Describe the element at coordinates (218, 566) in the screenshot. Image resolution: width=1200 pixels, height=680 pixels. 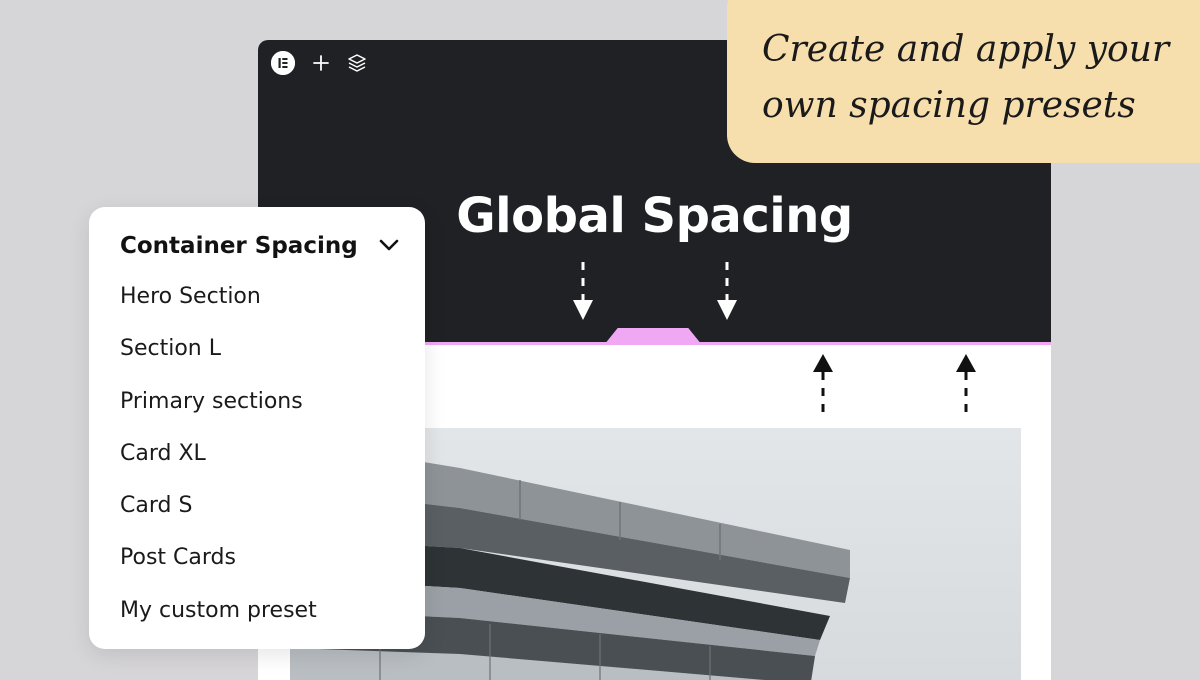
I see `preset-option: Post Cards` at that location.